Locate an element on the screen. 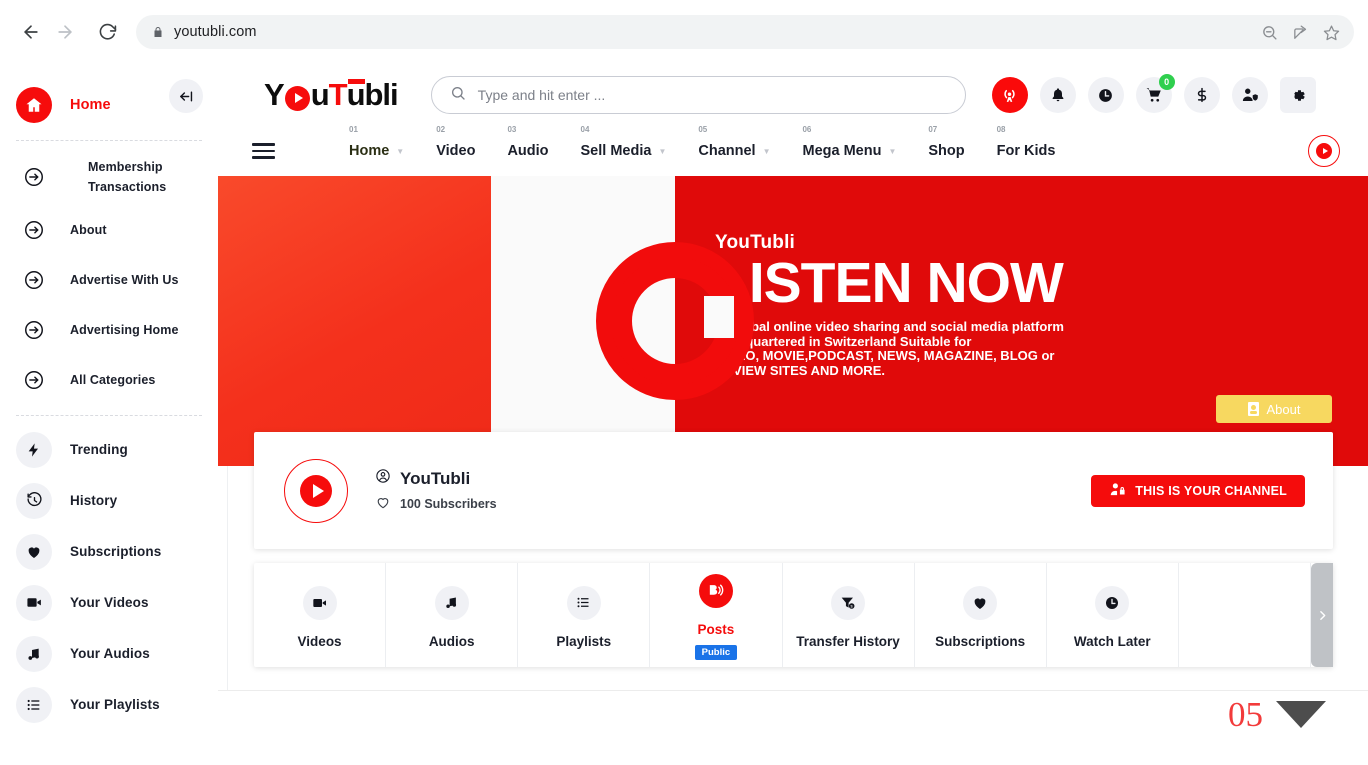 The width and height of the screenshot is (1368, 765). sidebar-item-advertise-with-us: Advertise With Us is located at coordinates (109, 280).